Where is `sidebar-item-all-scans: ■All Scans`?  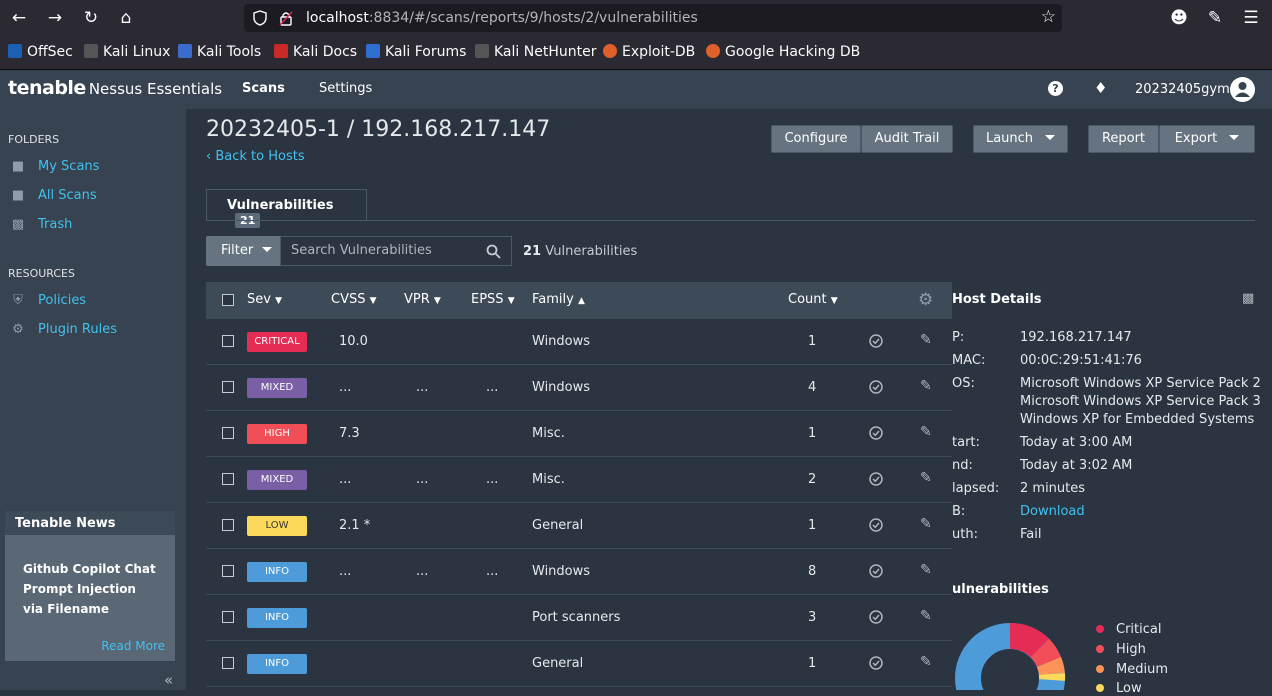
sidebar-item-all-scans: ■All Scans is located at coordinates (53, 195).